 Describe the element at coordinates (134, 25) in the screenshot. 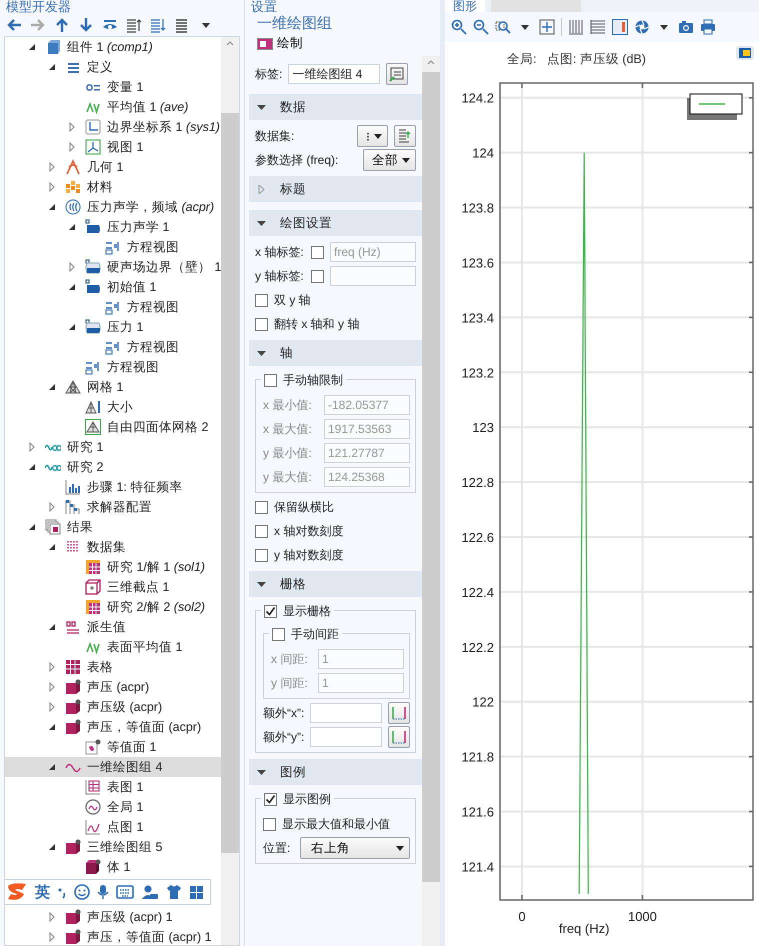

I see `sort-up-icon` at that location.